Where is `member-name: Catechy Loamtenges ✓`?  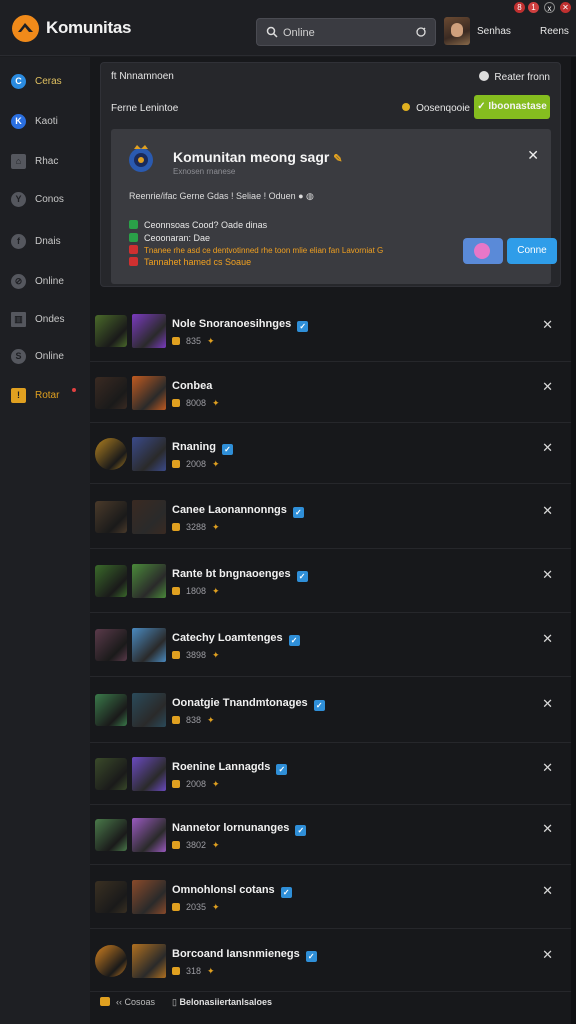 member-name: Catechy Loamtenges ✓ is located at coordinates (236, 639).